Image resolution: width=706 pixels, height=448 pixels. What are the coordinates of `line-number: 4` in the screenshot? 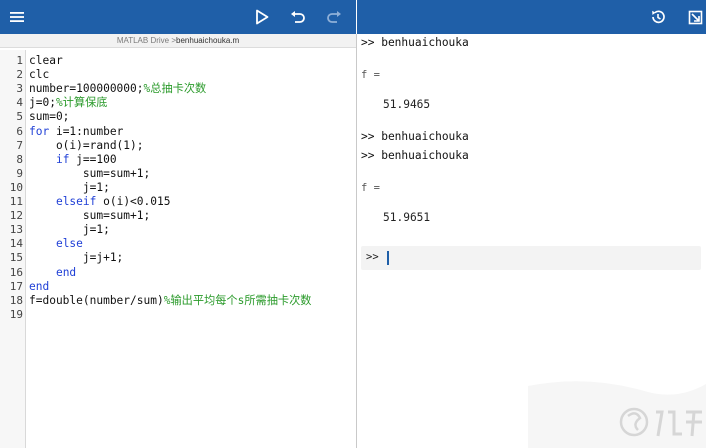 It's located at (19, 103).